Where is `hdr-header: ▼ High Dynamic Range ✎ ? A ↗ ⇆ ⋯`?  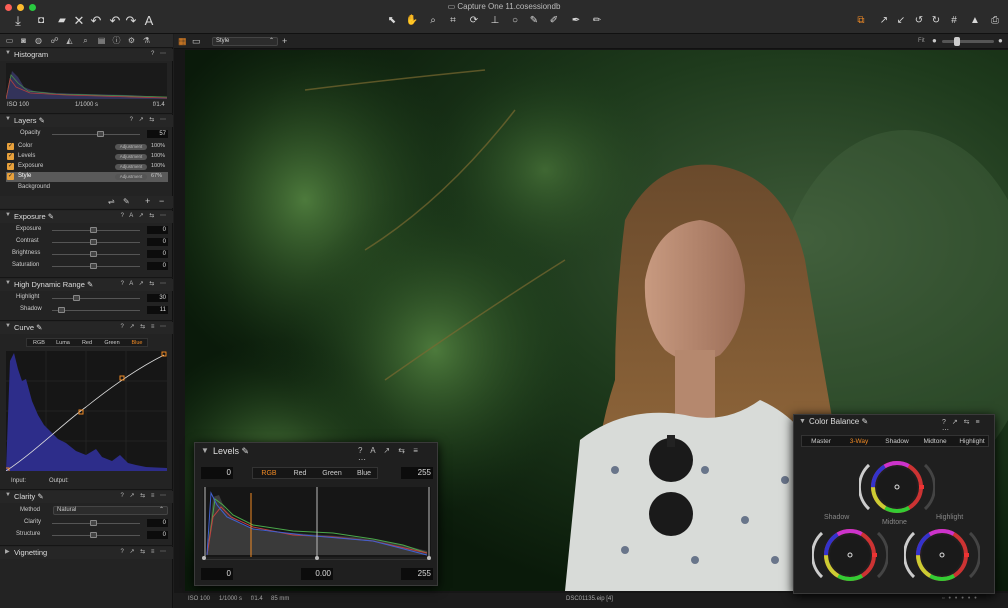 hdr-header: ▼ High Dynamic Range ✎ ? A ↗ ⇆ ⋯ is located at coordinates (86, 285).